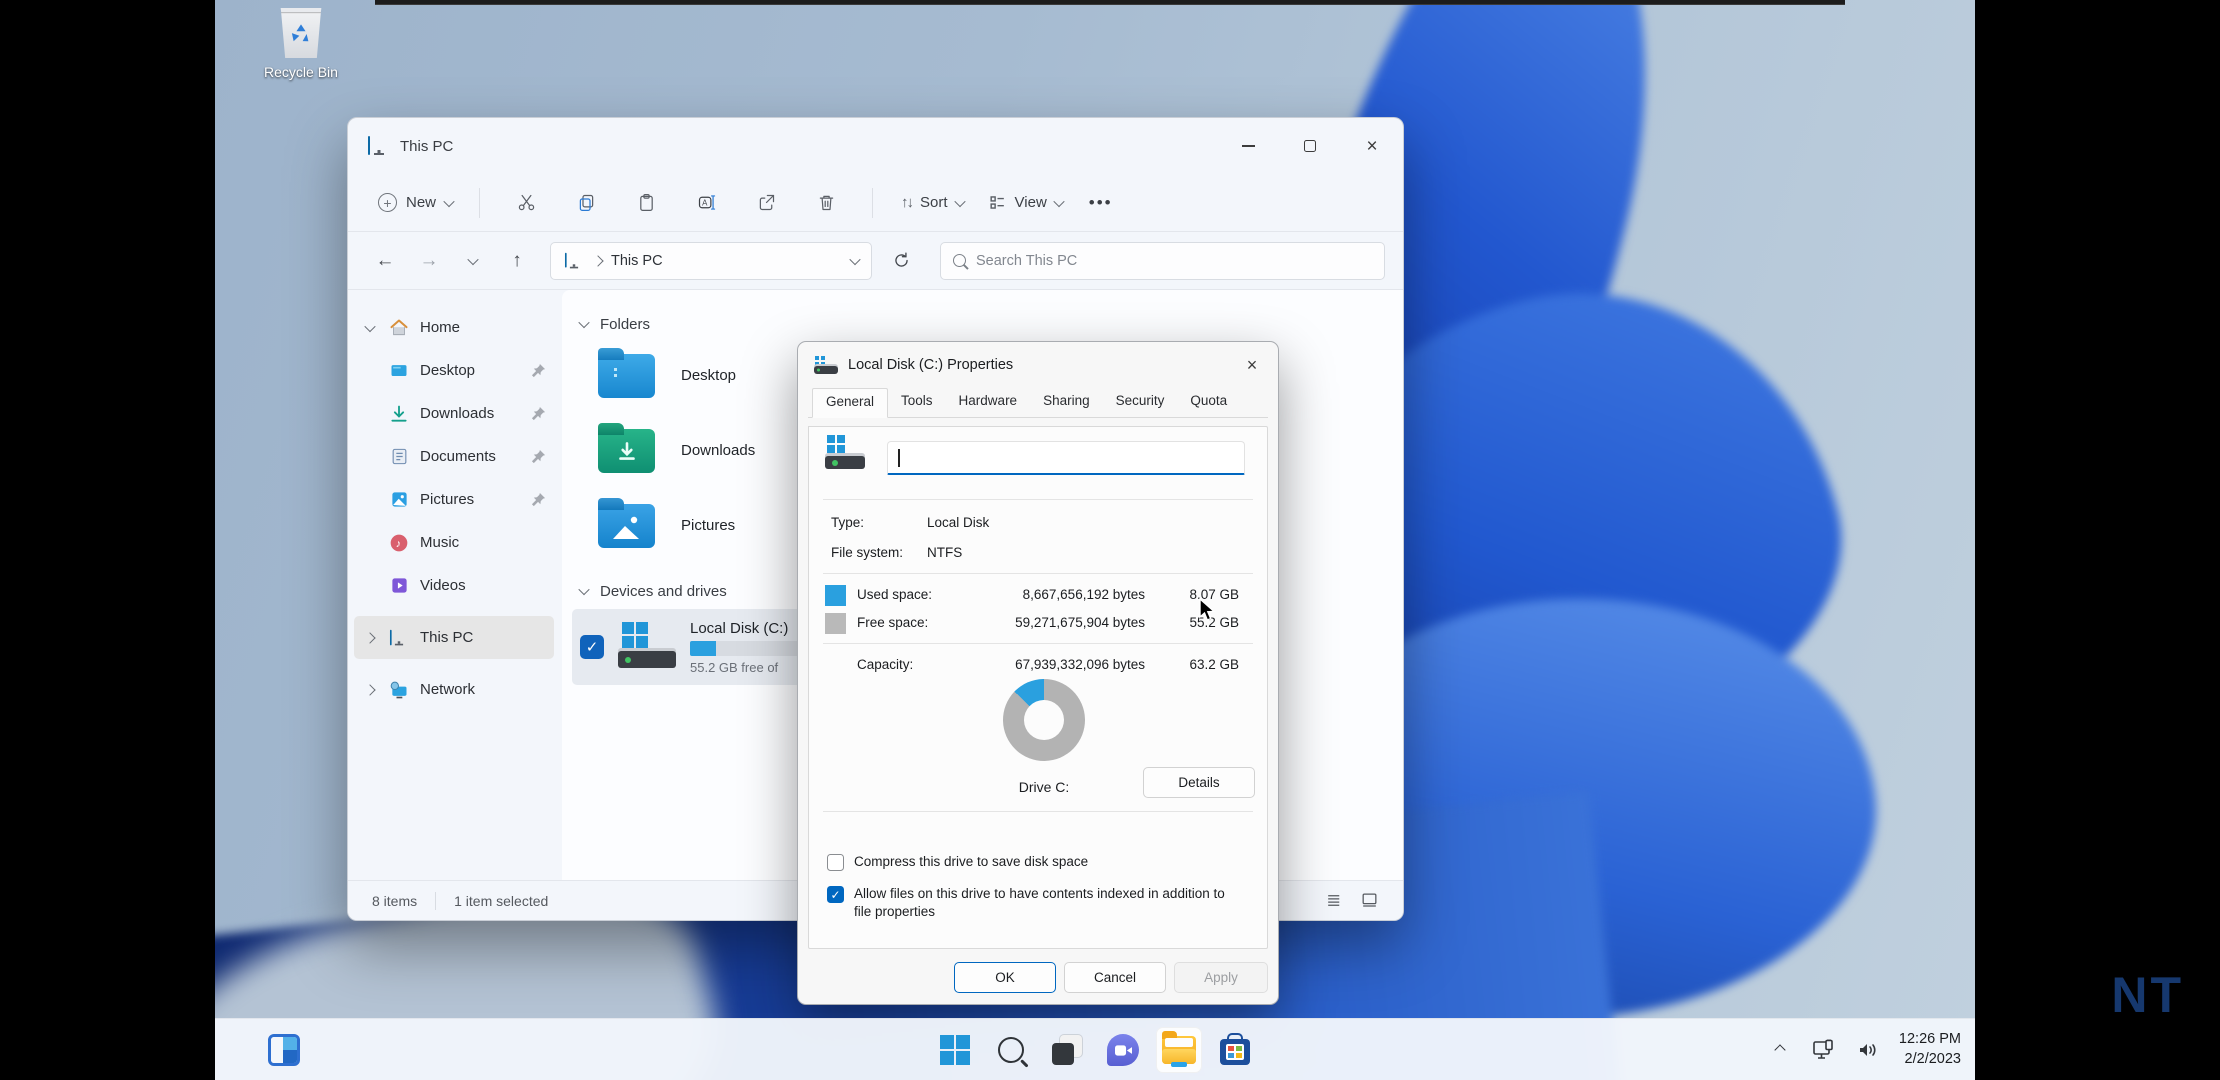 The height and width of the screenshot is (1080, 2220). Describe the element at coordinates (855, 259) in the screenshot. I see `address-dropdown-icon` at that location.